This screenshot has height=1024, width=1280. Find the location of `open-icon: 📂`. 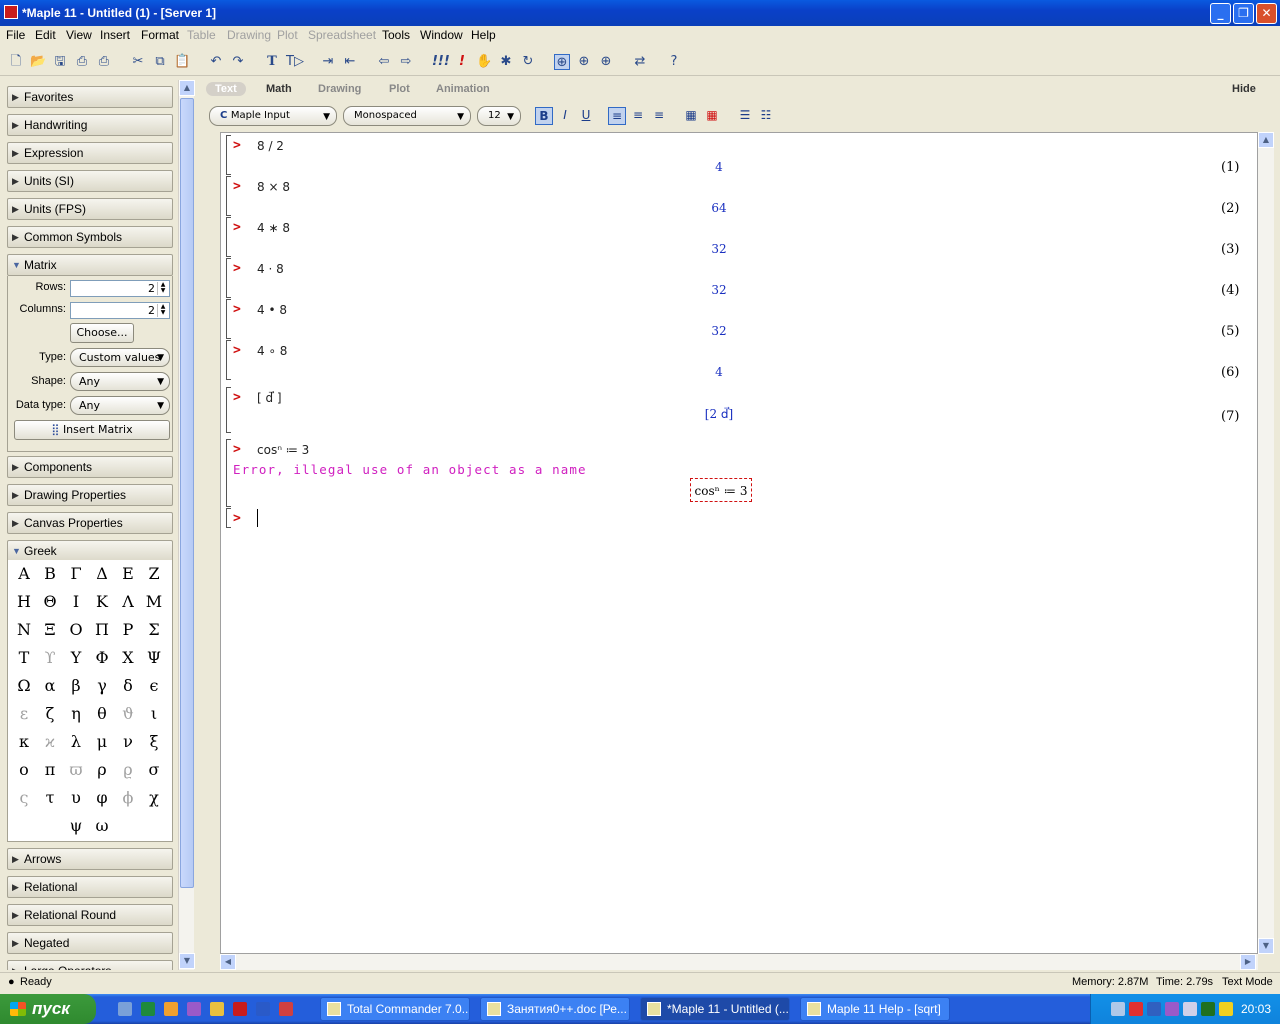

open-icon: 📂 is located at coordinates (38, 62).